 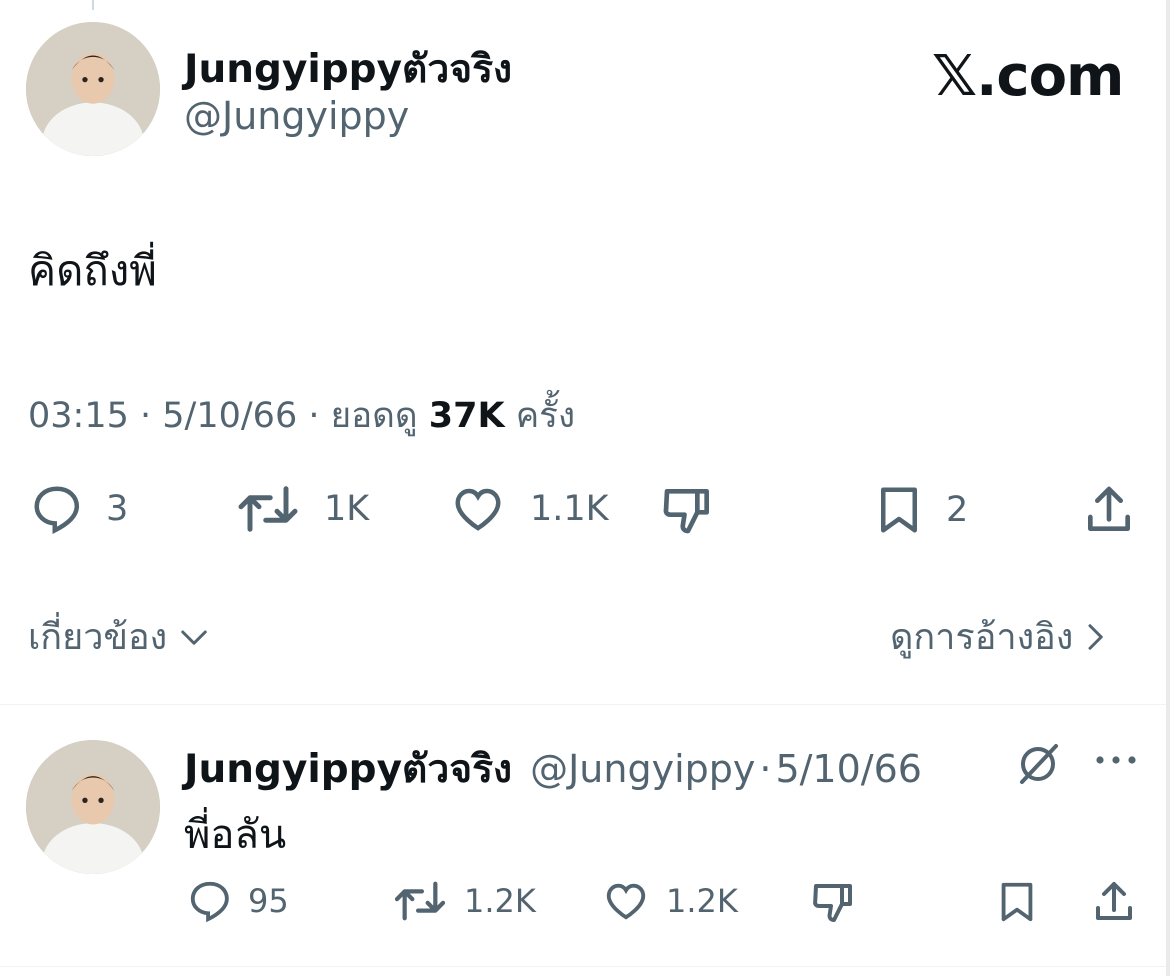 What do you see at coordinates (194, 637) in the screenshot?
I see `chevron-down-icon` at bounding box center [194, 637].